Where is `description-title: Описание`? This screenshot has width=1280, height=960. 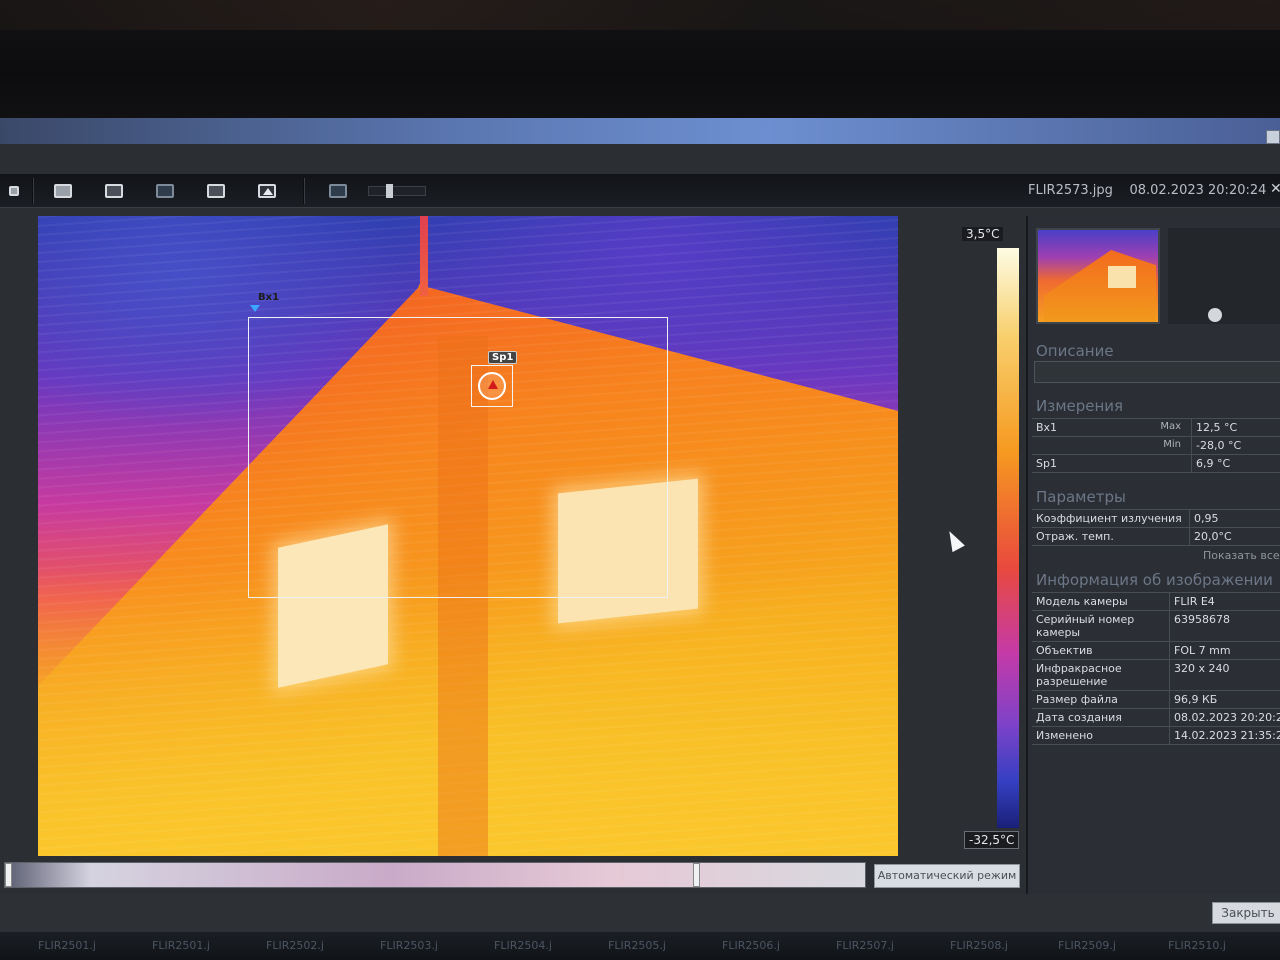 description-title: Описание is located at coordinates (1075, 351).